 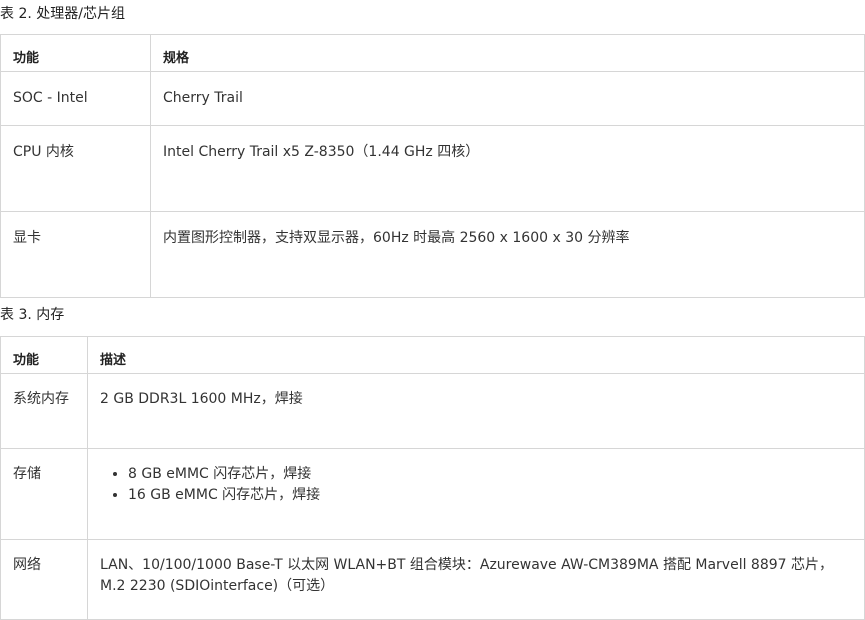 What do you see at coordinates (32, 315) in the screenshot?
I see `table3-caption: 表 3. 内存` at bounding box center [32, 315].